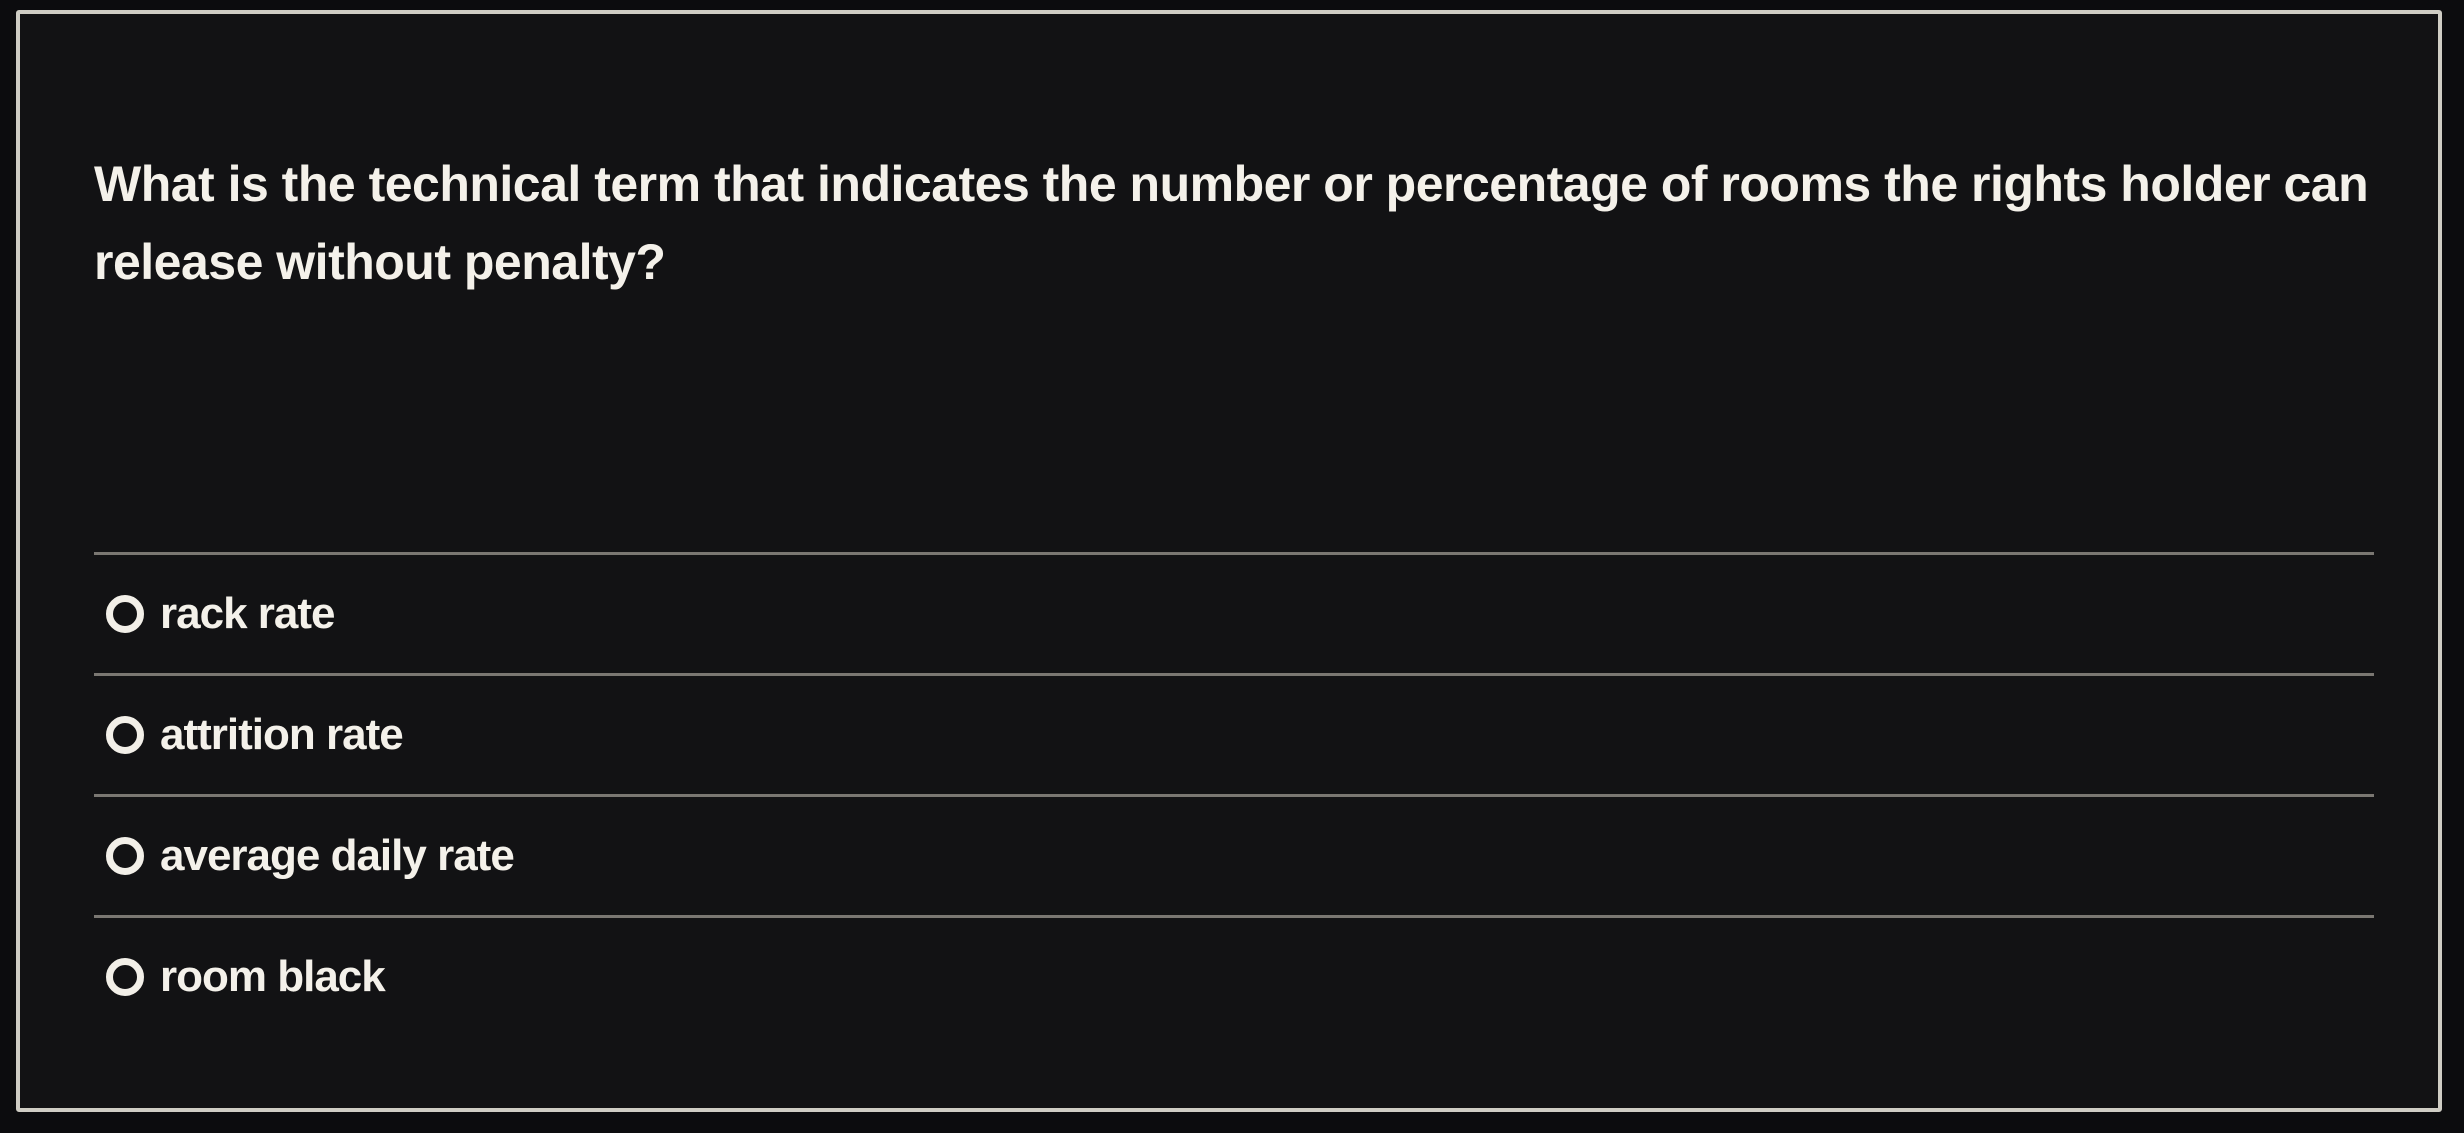  I want to click on option-rack-rate: rack rate, so click(1234, 614).